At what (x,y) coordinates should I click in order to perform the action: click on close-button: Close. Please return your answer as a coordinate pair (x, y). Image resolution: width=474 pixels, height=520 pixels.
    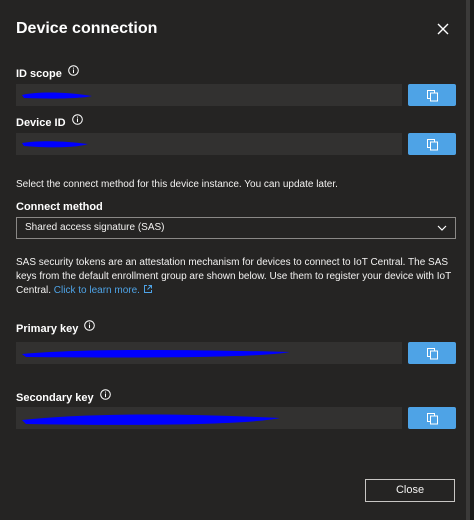
    Looking at the image, I should click on (410, 490).